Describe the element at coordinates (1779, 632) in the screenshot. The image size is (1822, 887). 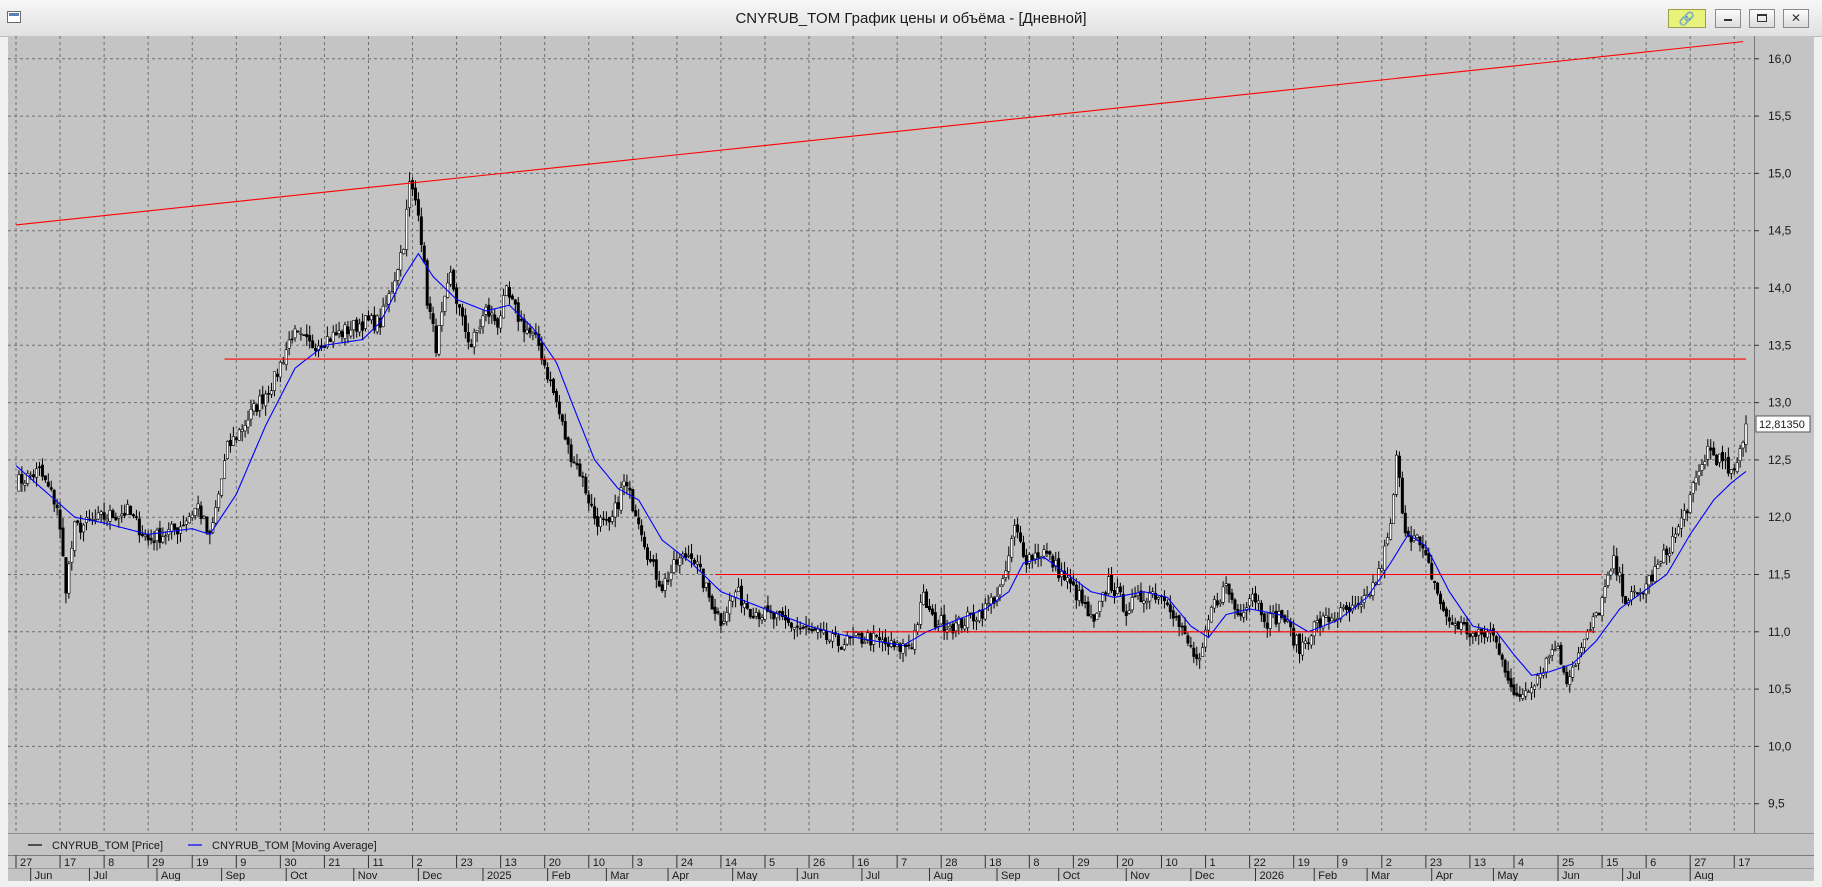
I see `y-tick-label: 11,0` at that location.